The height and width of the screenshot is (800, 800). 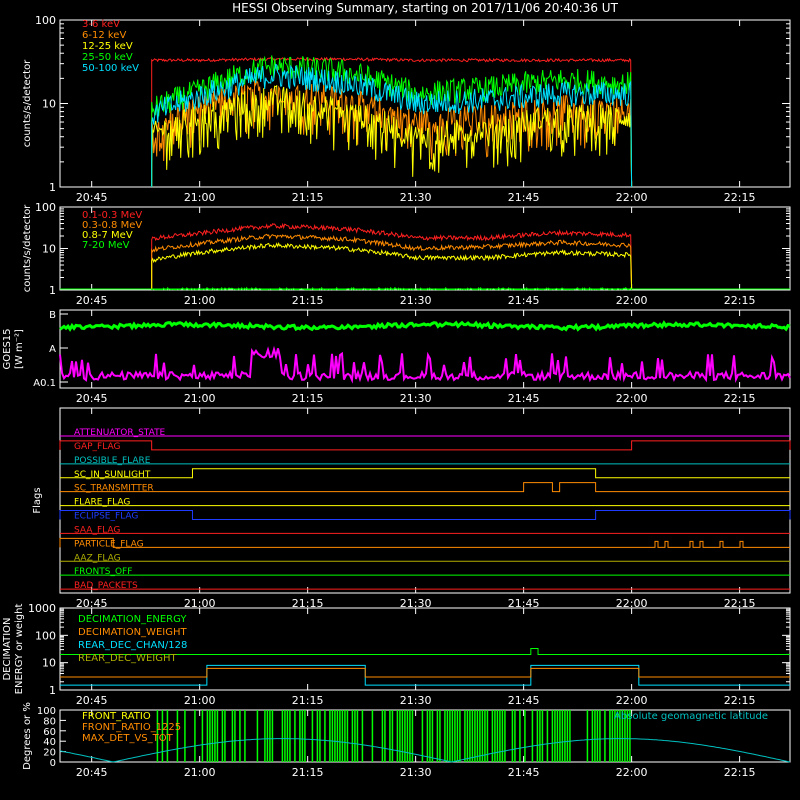 I want to click on panel6-xtick-label: 21:00, so click(x=200, y=772).